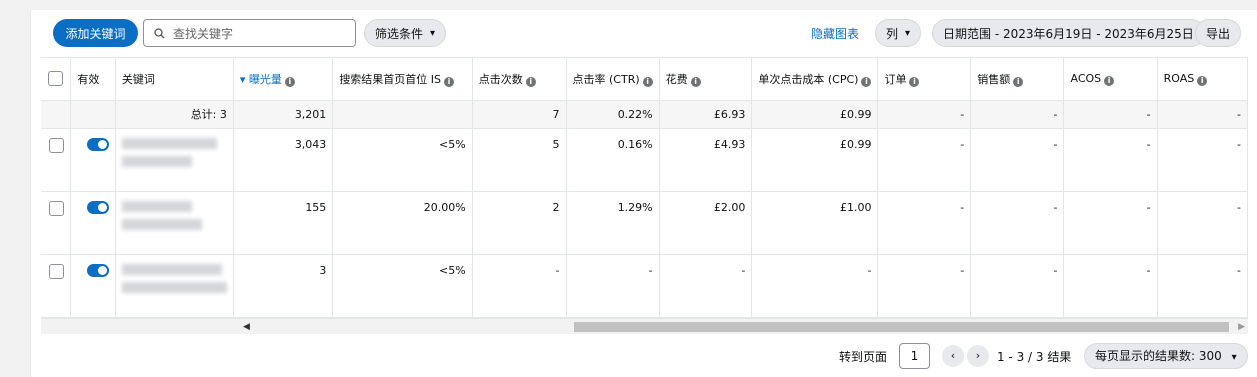 Image resolution: width=1257 pixels, height=377 pixels. Describe the element at coordinates (613, 114) in the screenshot. I see `total-ctr: 0.22%` at that location.